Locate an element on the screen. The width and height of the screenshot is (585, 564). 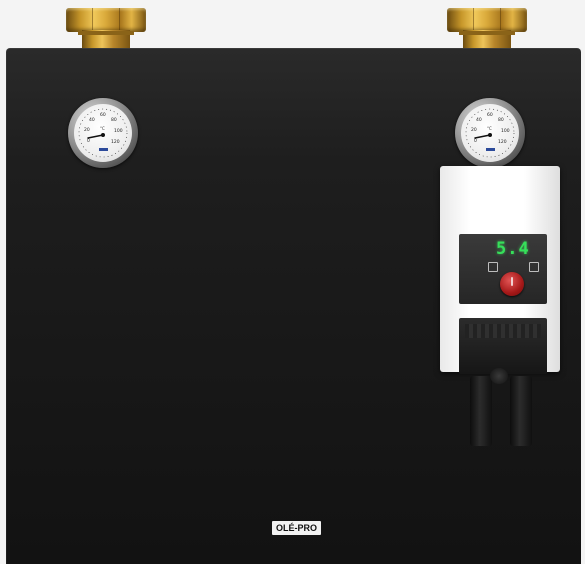
brand-label: OLÉ-PRO is located at coordinates (297, 528).